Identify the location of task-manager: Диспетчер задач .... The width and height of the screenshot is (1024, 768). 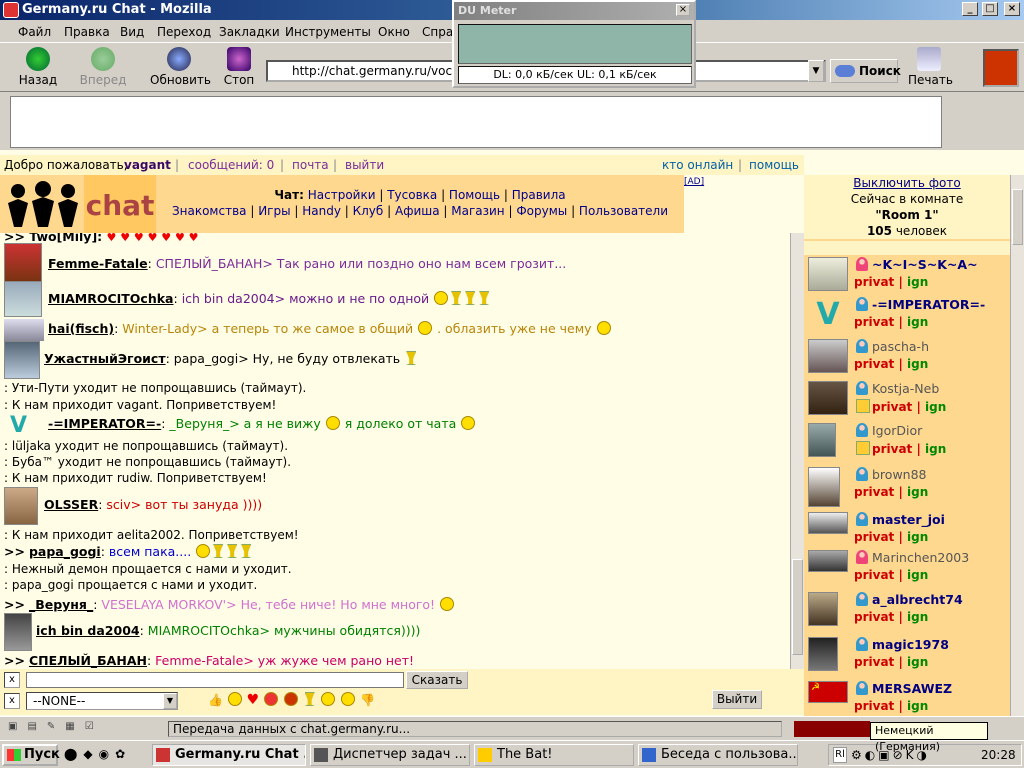
(390, 755).